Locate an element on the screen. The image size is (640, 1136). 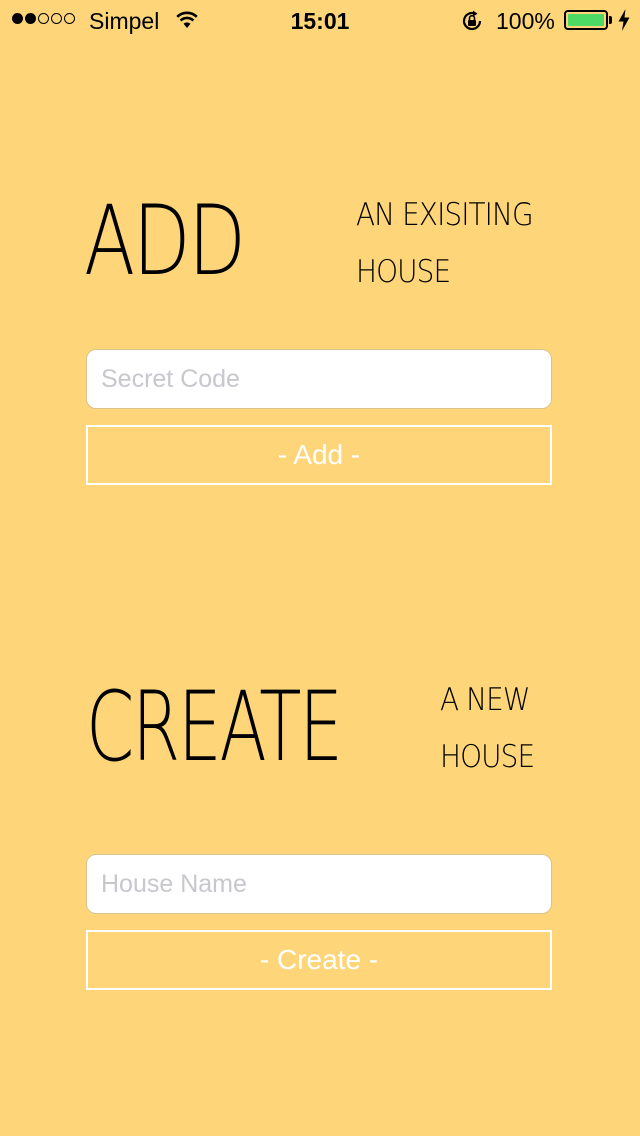
create-button: - Create - is located at coordinates (319, 960).